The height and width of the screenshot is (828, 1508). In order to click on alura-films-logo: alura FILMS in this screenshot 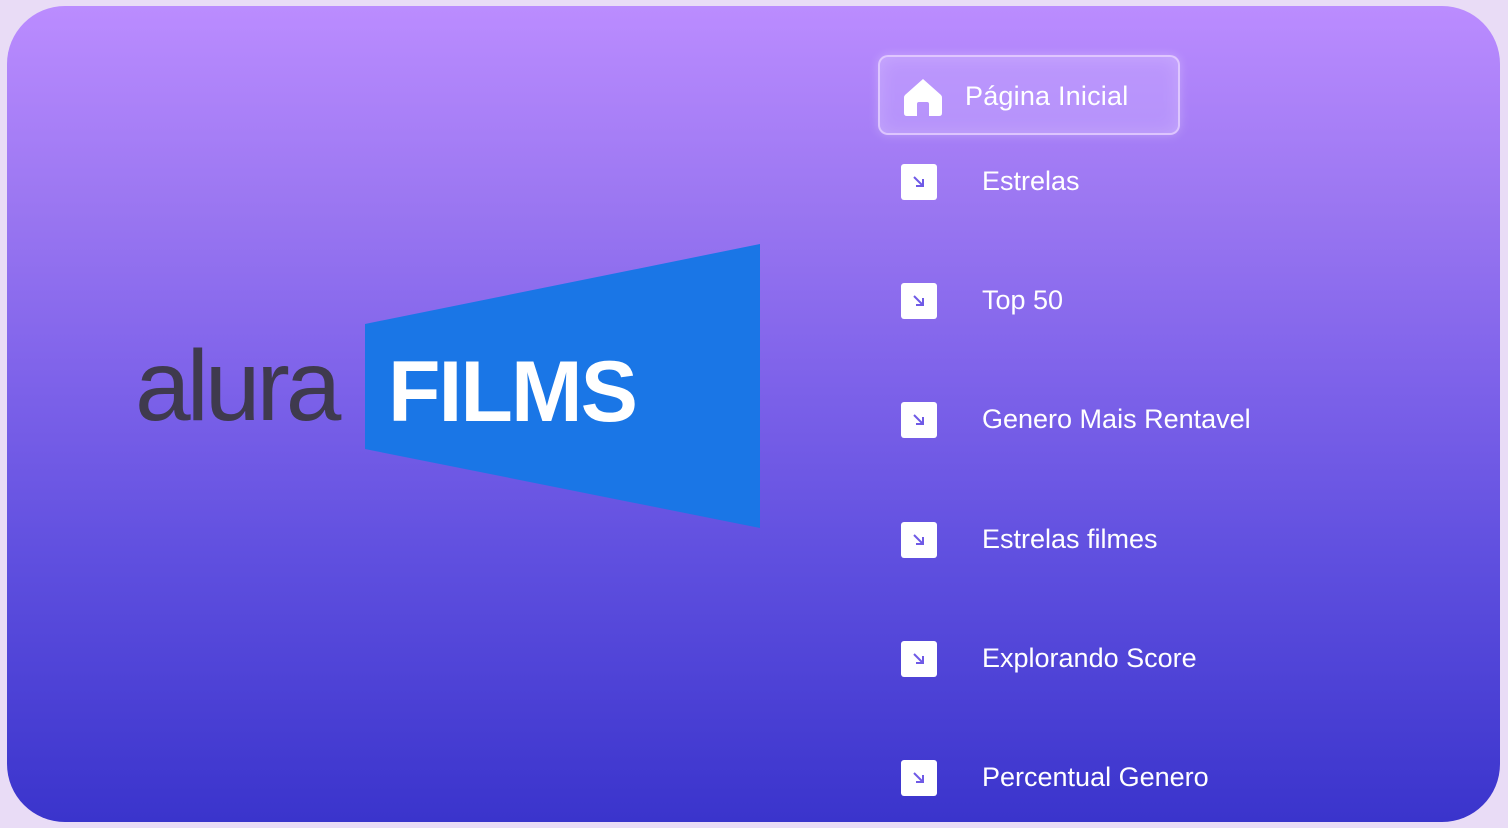, I will do `click(453, 389)`.